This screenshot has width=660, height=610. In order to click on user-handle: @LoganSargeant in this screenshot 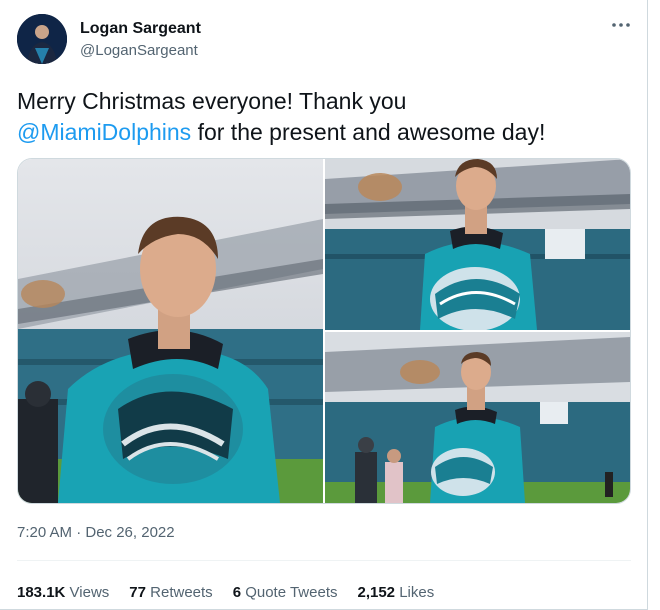, I will do `click(139, 50)`.